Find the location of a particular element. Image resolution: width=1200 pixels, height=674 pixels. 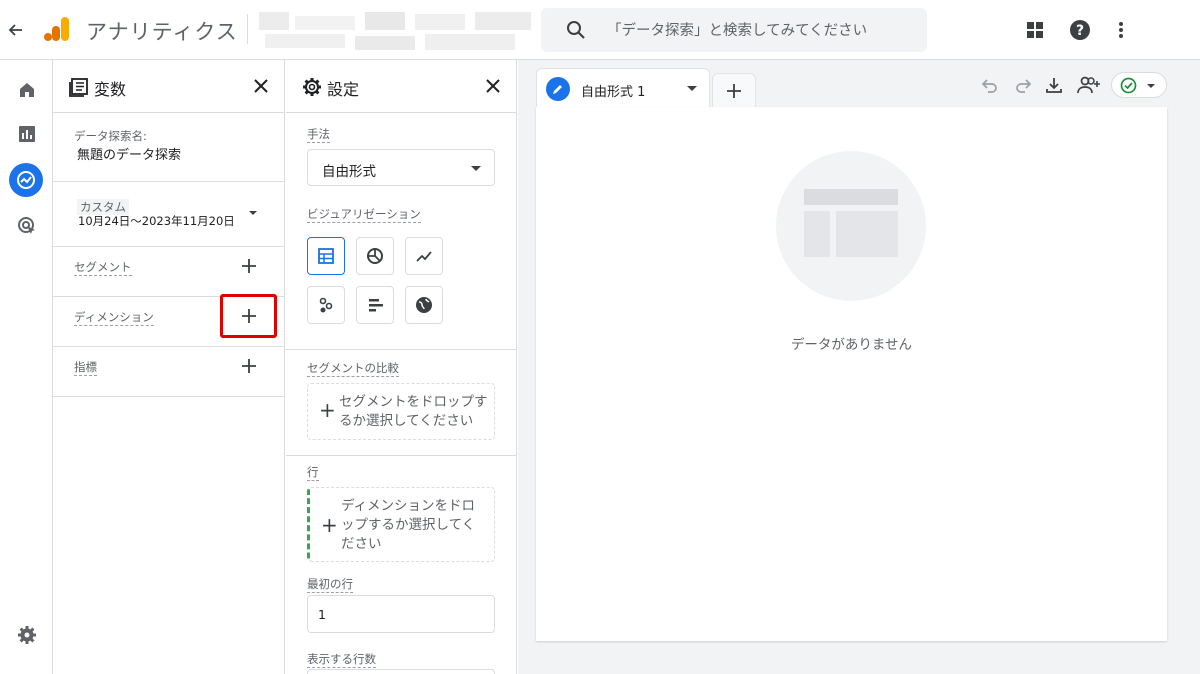

explore-icon is located at coordinates (26, 180).